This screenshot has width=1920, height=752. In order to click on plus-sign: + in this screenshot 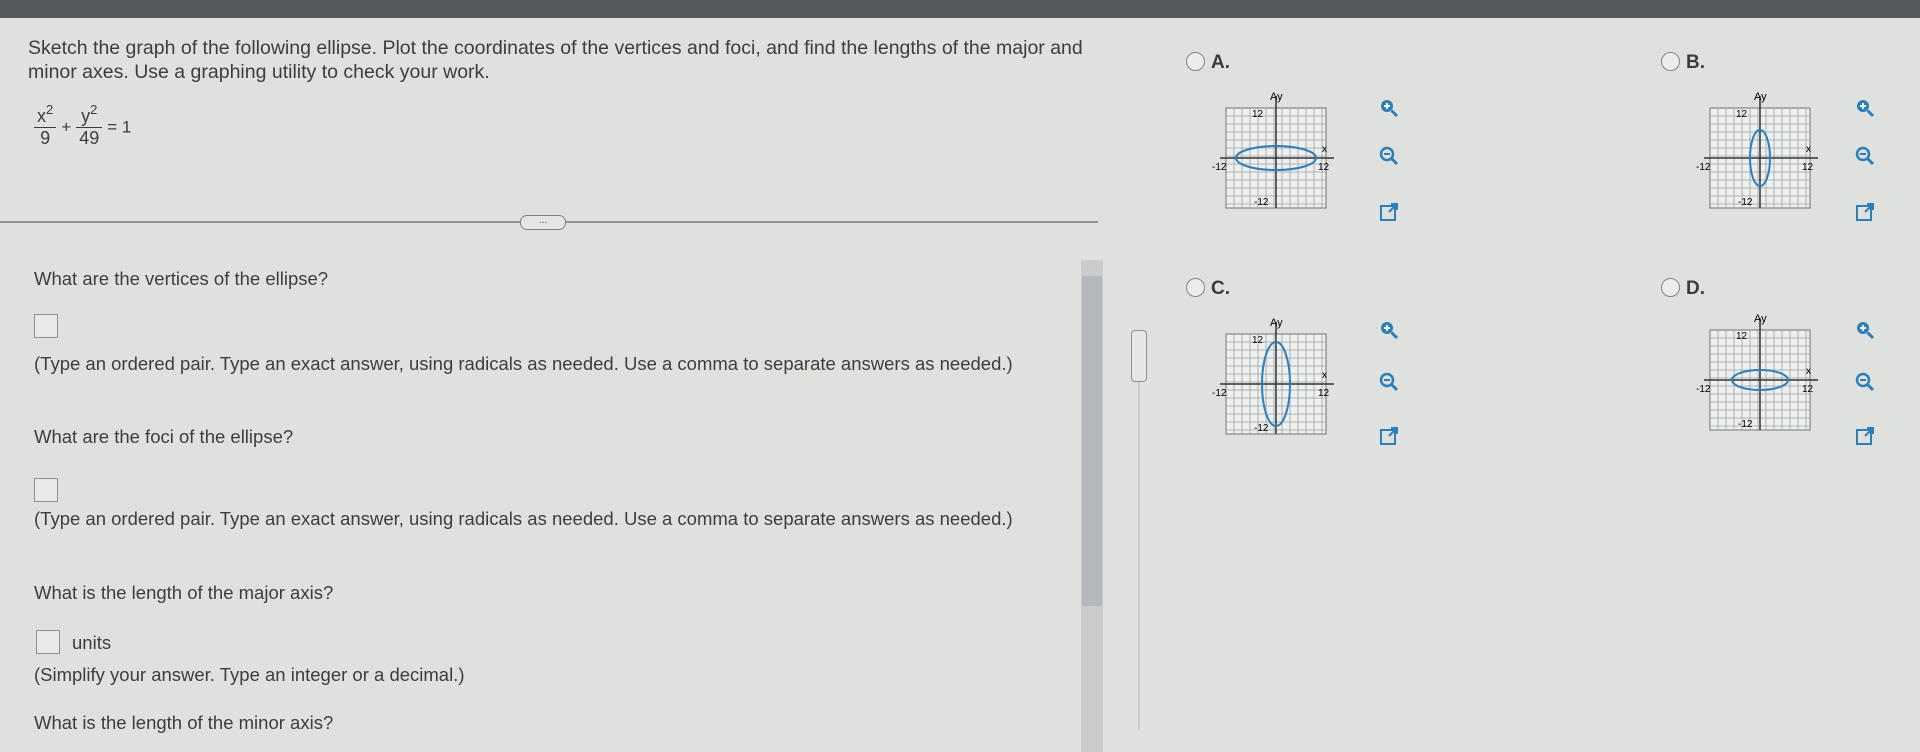, I will do `click(66, 127)`.